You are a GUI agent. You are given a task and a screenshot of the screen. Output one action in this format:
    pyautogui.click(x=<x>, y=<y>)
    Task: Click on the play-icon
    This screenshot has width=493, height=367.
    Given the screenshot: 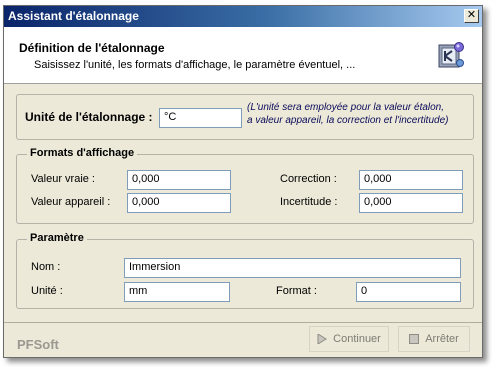 What is the action you would take?
    pyautogui.click(x=322, y=339)
    